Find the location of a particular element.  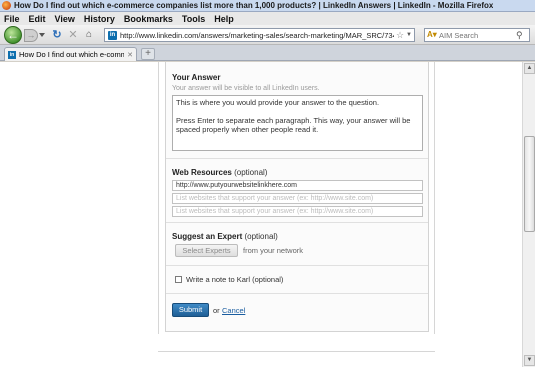

search-icon: ⚲ is located at coordinates (519, 35).